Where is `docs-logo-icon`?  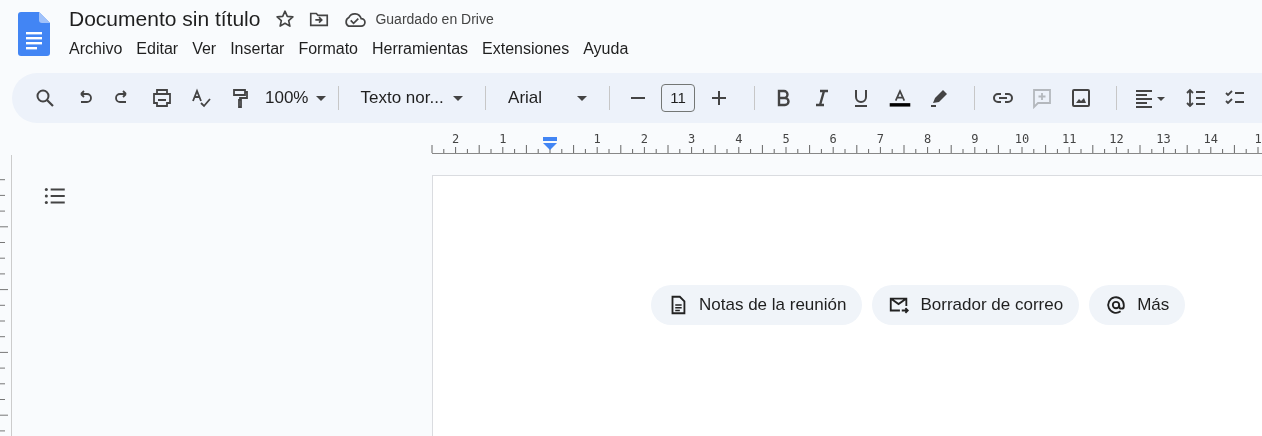
docs-logo-icon is located at coordinates (34, 34).